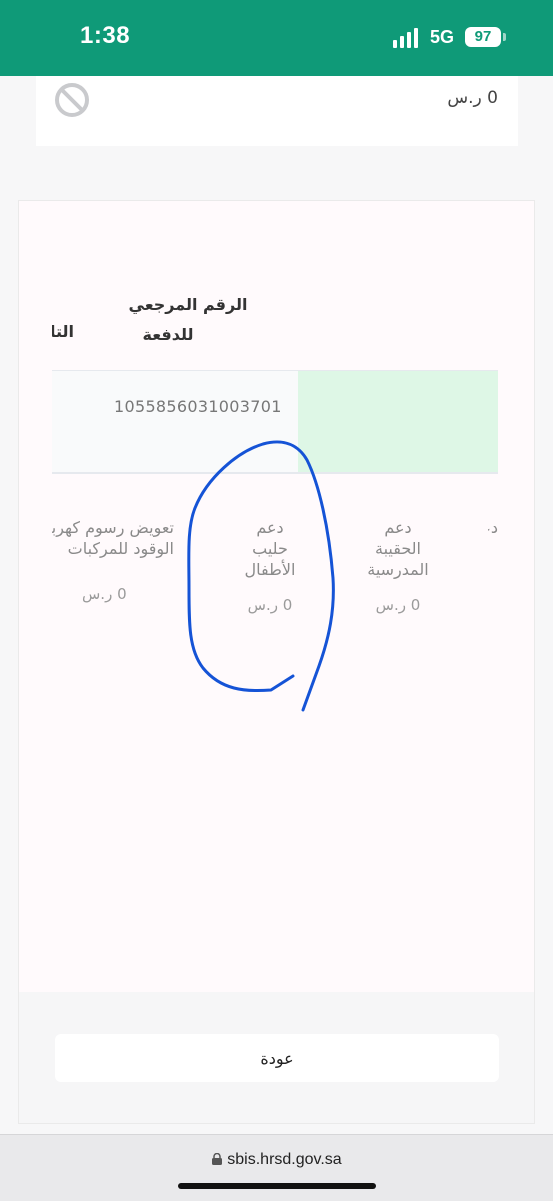 The width and height of the screenshot is (553, 1201). Describe the element at coordinates (277, 1058) in the screenshot. I see `back-button: عودة` at that location.